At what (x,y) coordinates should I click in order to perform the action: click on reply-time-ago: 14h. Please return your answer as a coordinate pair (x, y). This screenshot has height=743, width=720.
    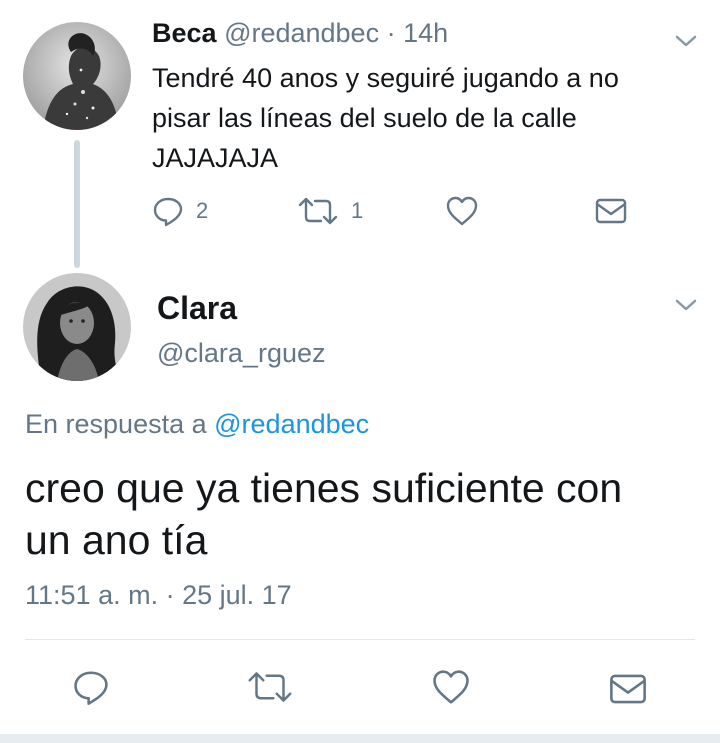
    Looking at the image, I should click on (425, 33).